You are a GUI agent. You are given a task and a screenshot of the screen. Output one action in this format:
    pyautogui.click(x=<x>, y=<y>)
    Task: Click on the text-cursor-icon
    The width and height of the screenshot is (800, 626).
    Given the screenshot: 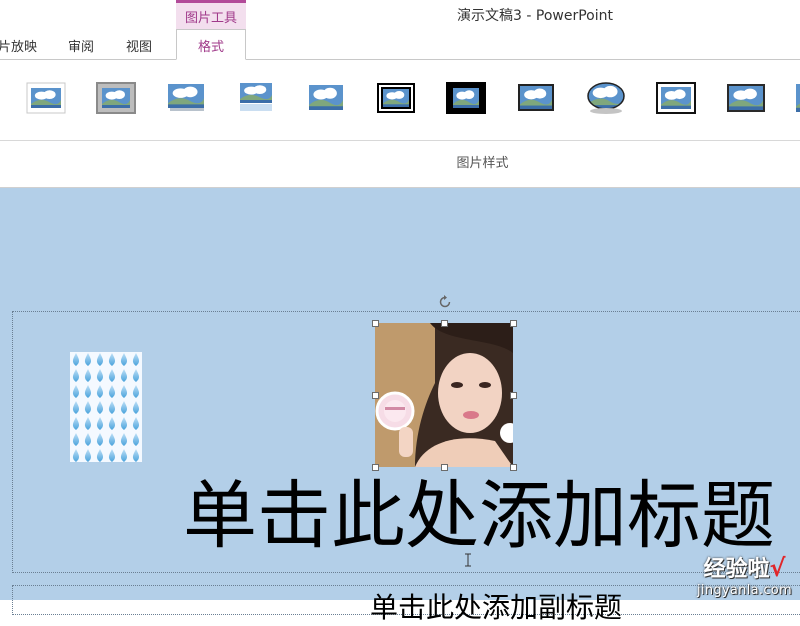 What is the action you would take?
    pyautogui.click(x=468, y=559)
    